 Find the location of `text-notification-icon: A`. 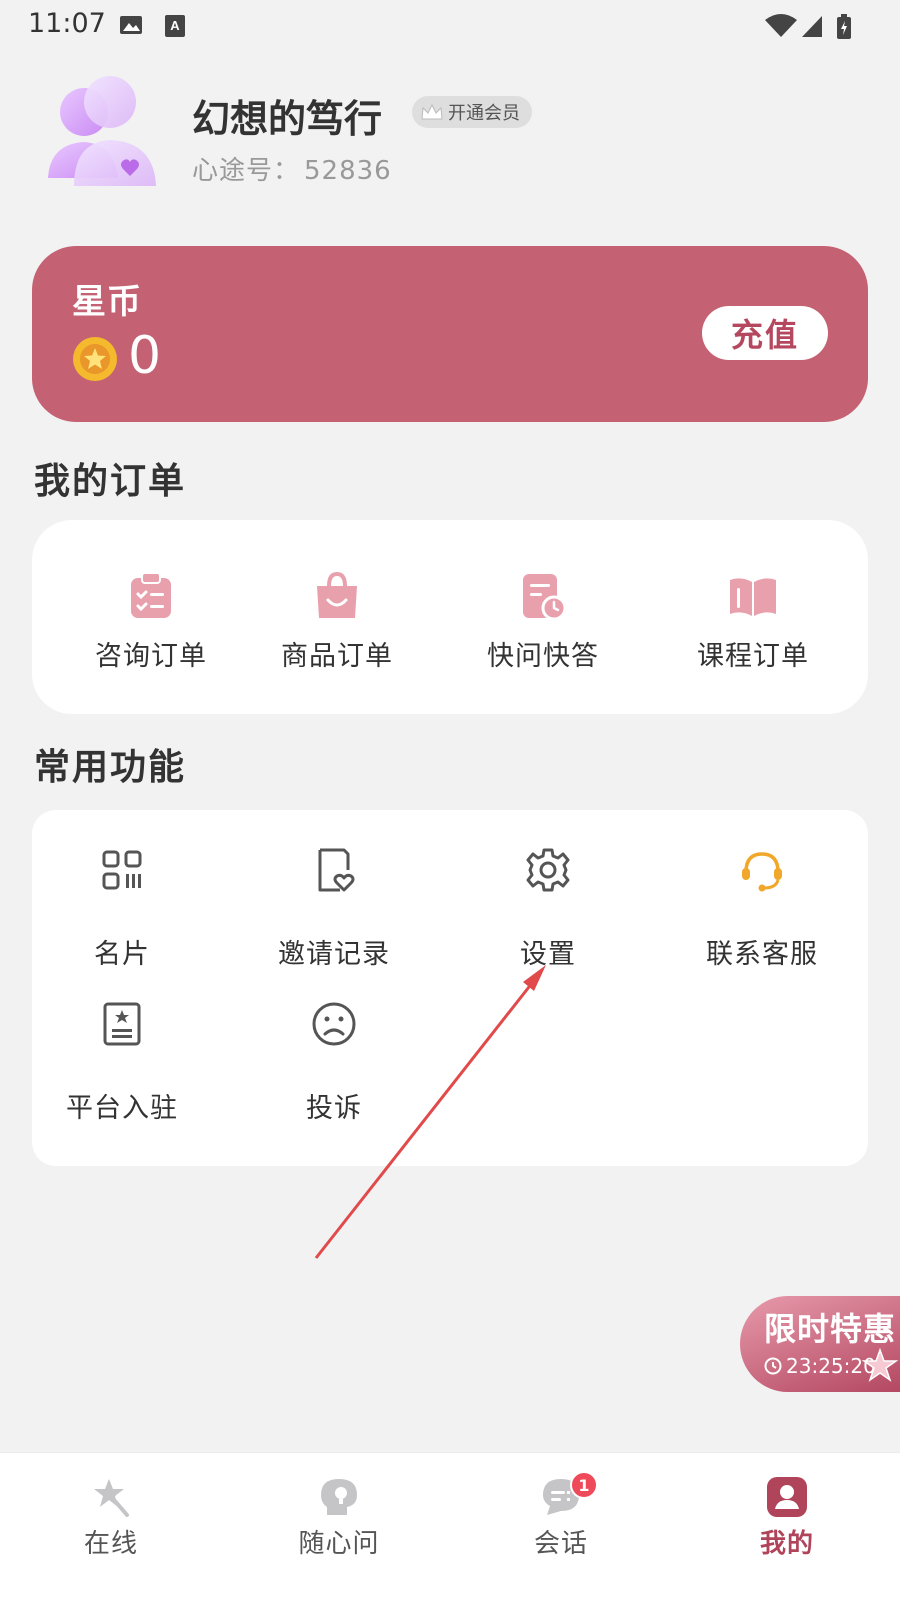

text-notification-icon: A is located at coordinates (175, 26).